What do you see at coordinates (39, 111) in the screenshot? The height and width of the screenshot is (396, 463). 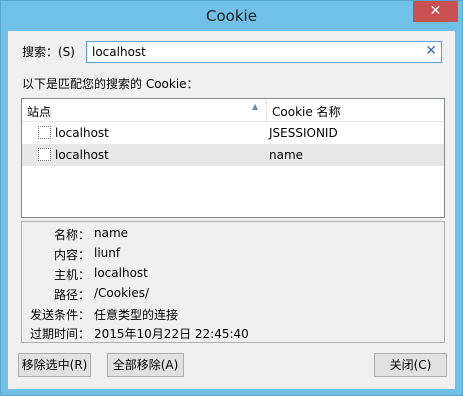 I see `column-header-site: 站点` at bounding box center [39, 111].